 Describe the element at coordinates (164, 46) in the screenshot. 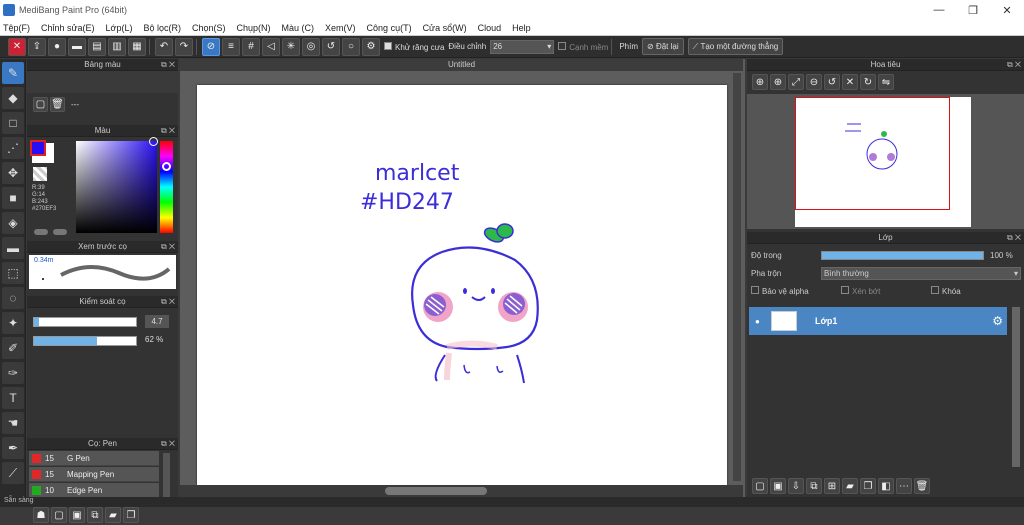

I see `undo-icon: ↶` at that location.